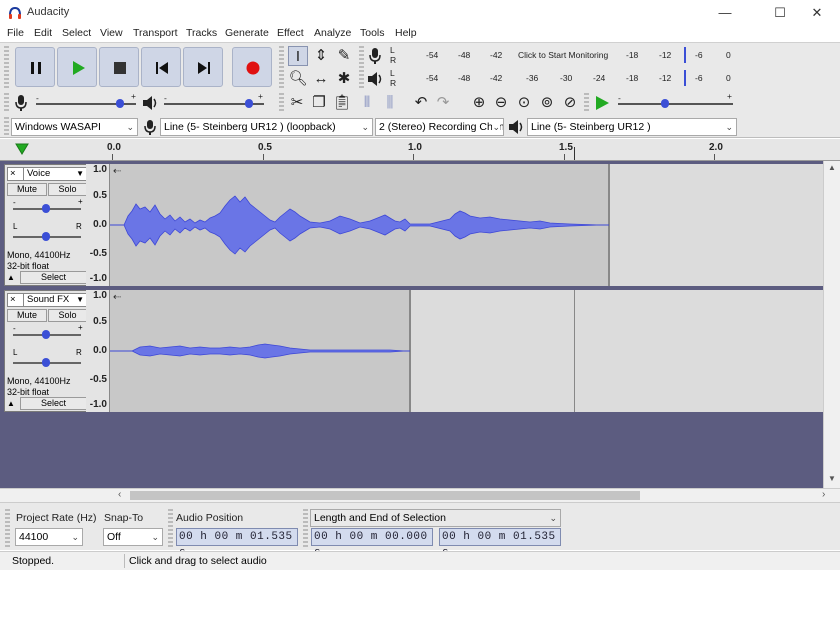 This screenshot has height=634, width=840. I want to click on menu-file: File, so click(15, 33).